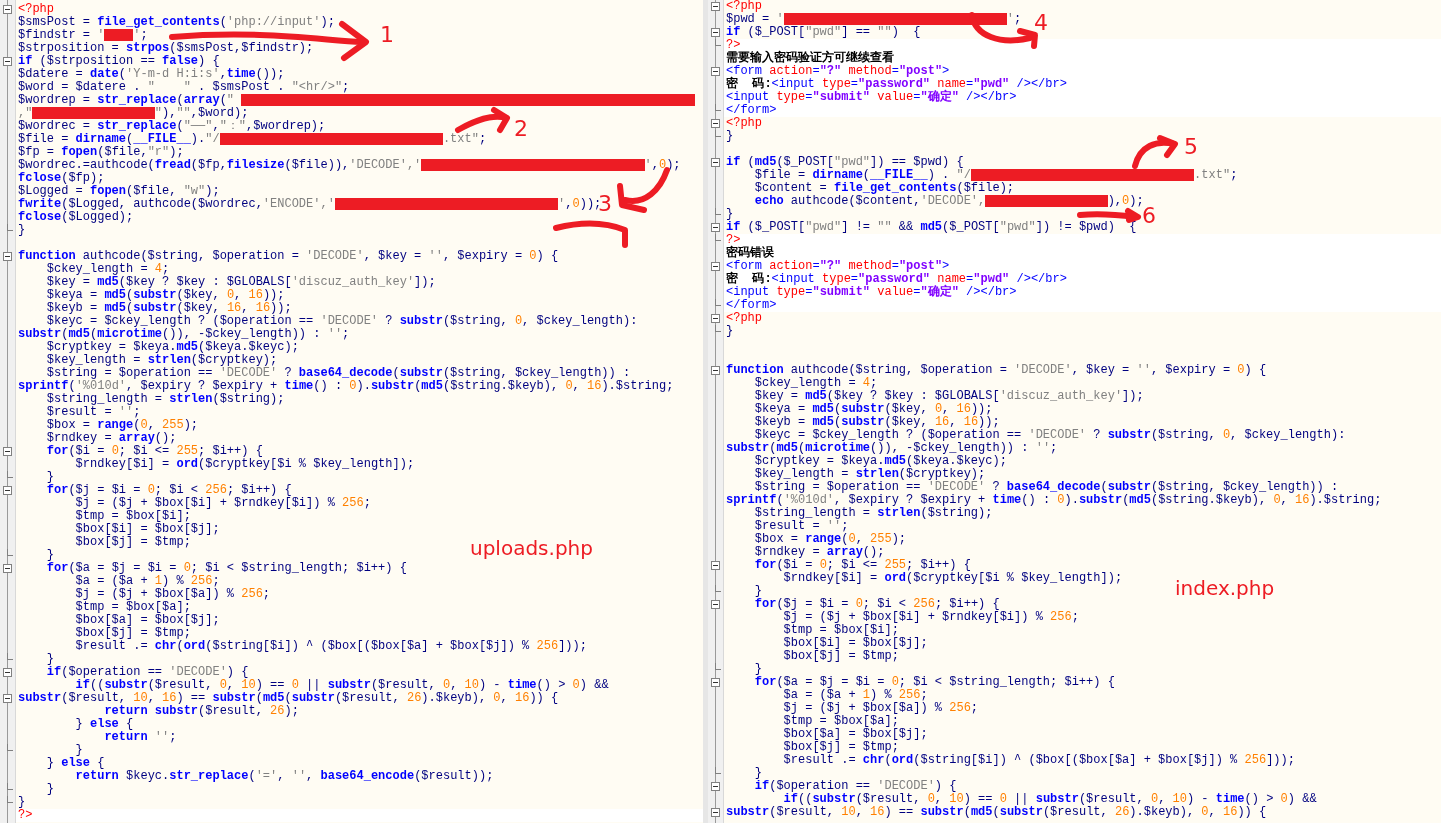 Image resolution: width=1441 pixels, height=823 pixels. What do you see at coordinates (880, 708) in the screenshot?
I see `code-line: $j = ($j + $box[$a]) % 256;` at bounding box center [880, 708].